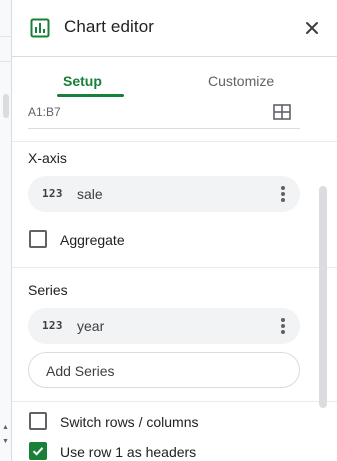  I want to click on x-axis-chip-label: sale, so click(90, 194).